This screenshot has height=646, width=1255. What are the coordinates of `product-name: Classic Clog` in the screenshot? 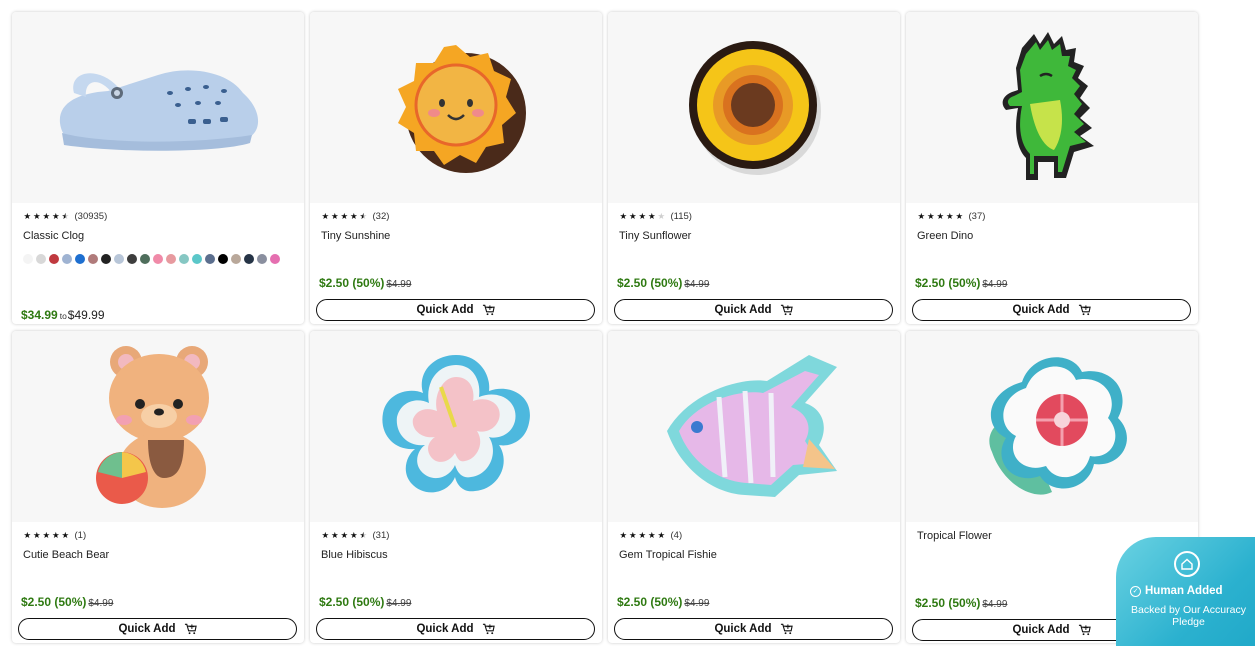 It's located at (158, 237).